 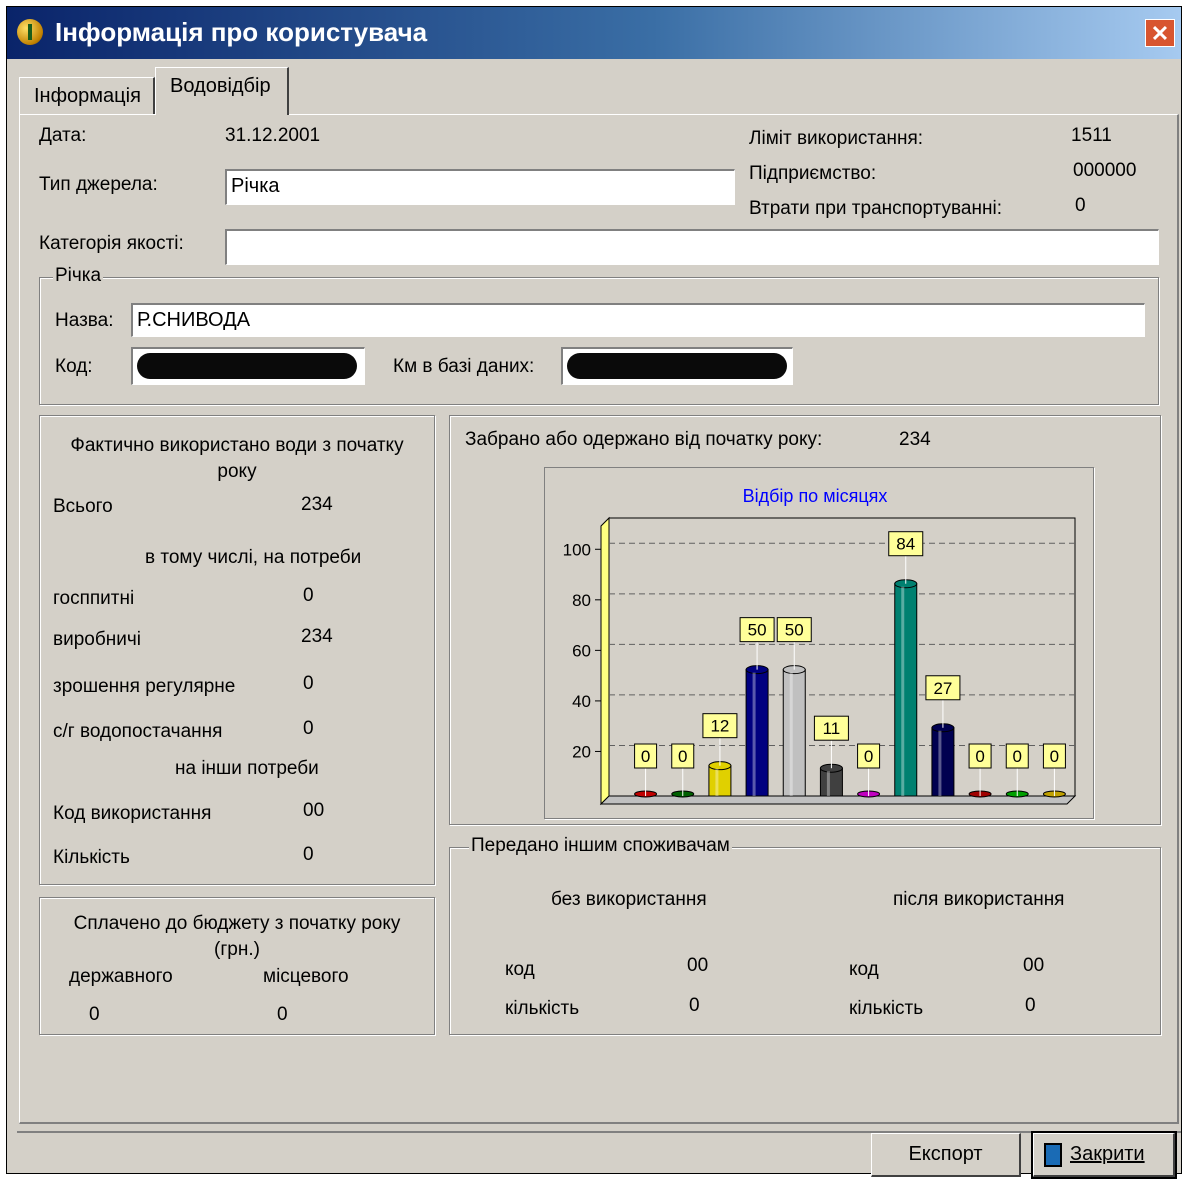 I want to click on tab-information: Інформація, so click(x=87, y=96).